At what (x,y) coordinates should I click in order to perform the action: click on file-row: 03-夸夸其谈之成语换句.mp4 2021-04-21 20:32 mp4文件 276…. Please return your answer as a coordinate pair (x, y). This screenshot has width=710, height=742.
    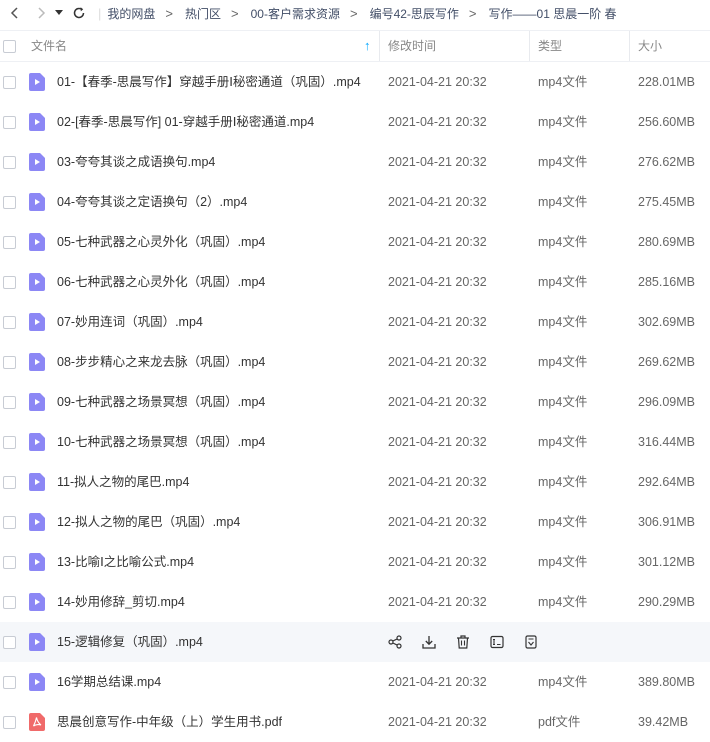
    Looking at the image, I should click on (355, 162).